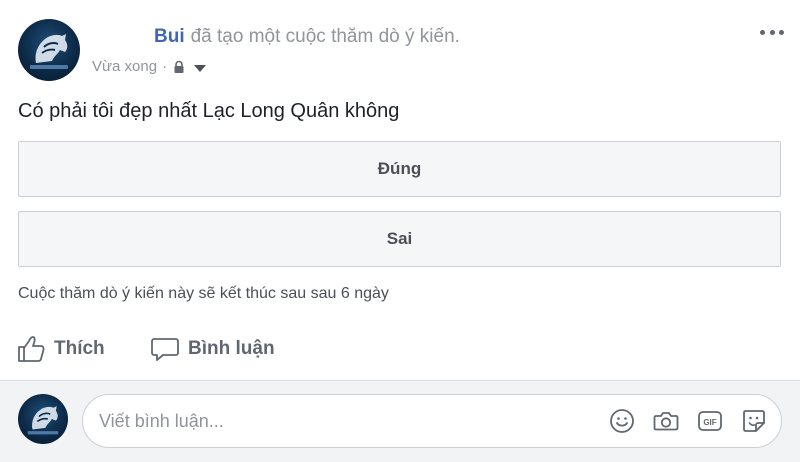 This screenshot has height=462, width=800. What do you see at coordinates (209, 111) in the screenshot?
I see `poll-question: Có phải tôi đẹp nhất Lạc Long Quân không` at bounding box center [209, 111].